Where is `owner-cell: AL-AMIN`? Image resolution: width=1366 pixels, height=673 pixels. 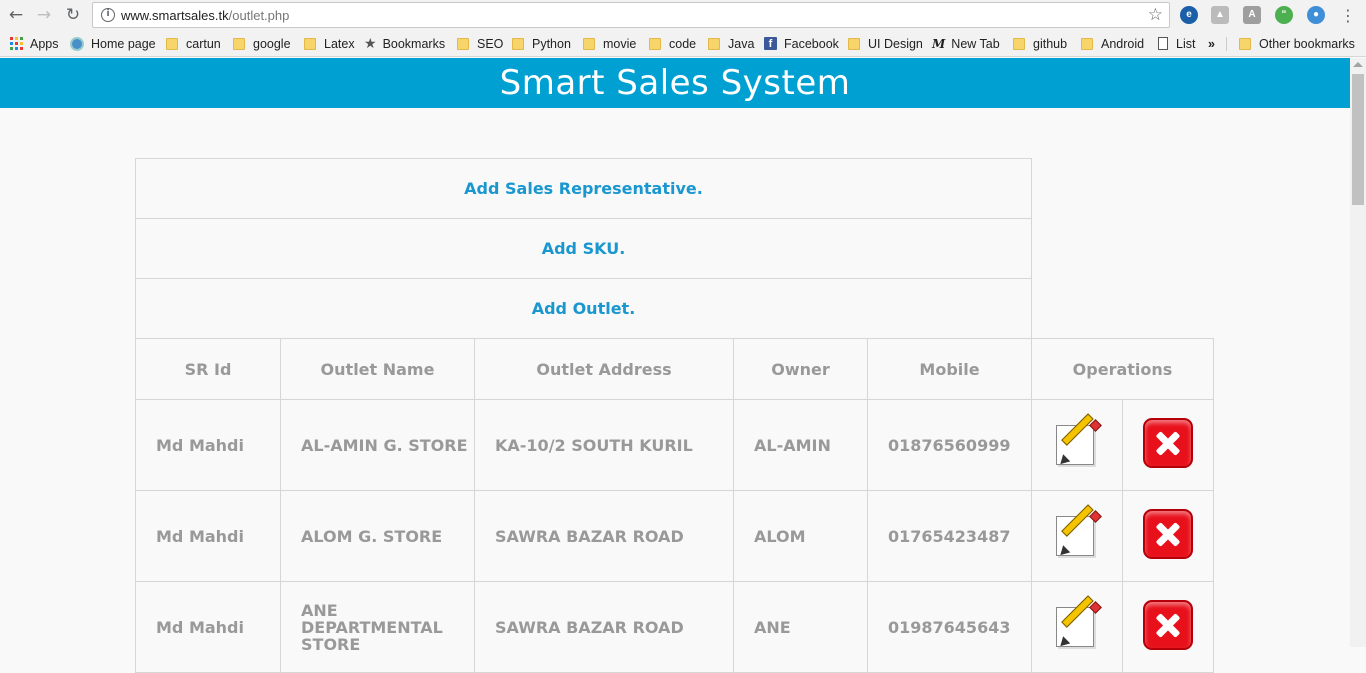
owner-cell: AL-AMIN is located at coordinates (800, 445).